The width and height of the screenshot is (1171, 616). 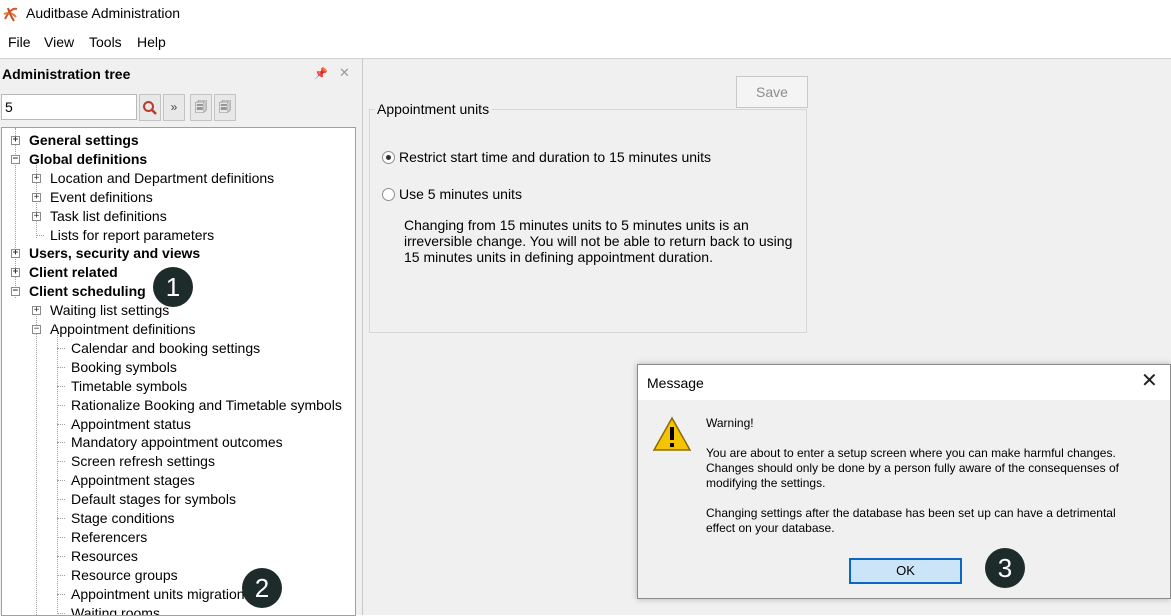 What do you see at coordinates (162, 178) in the screenshot?
I see `tree-item-label: Location and Department definitions` at bounding box center [162, 178].